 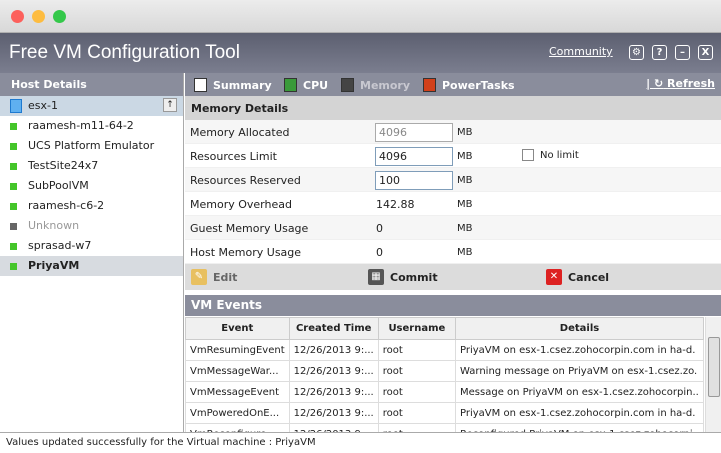 What do you see at coordinates (453, 277) in the screenshot?
I see `action-toolbar: ✎ Edit ▦ Commit ✕ Cancel` at bounding box center [453, 277].